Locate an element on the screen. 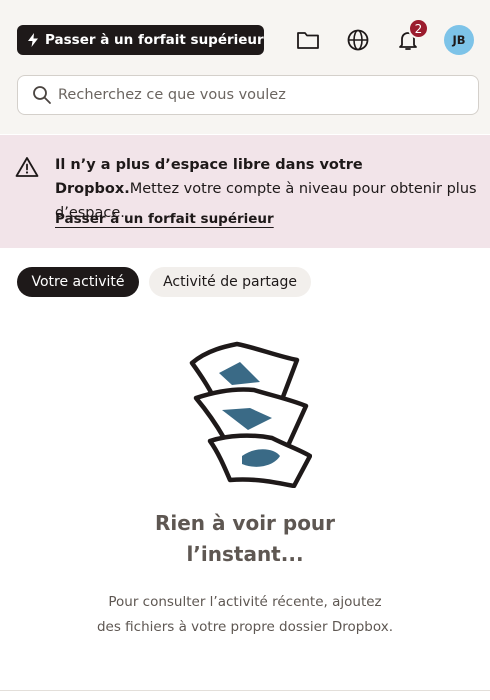  folder-icon is located at coordinates (308, 40).